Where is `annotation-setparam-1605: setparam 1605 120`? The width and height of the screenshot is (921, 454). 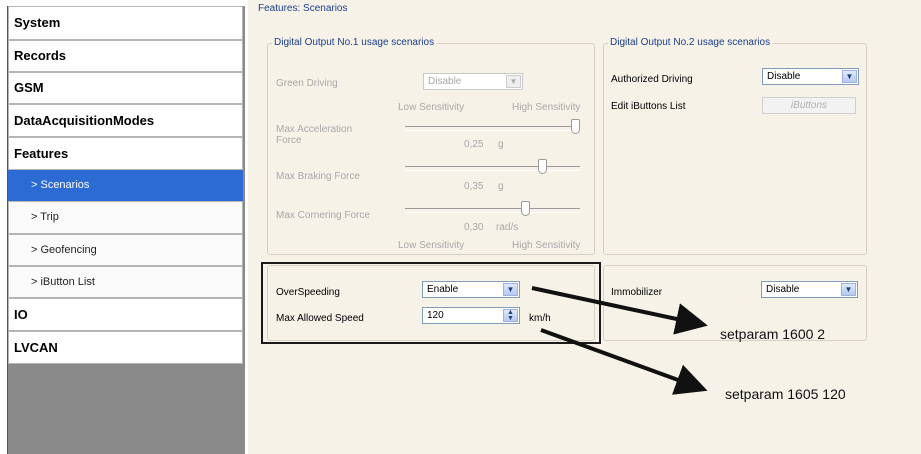
annotation-setparam-1605: setparam 1605 120 is located at coordinates (785, 394).